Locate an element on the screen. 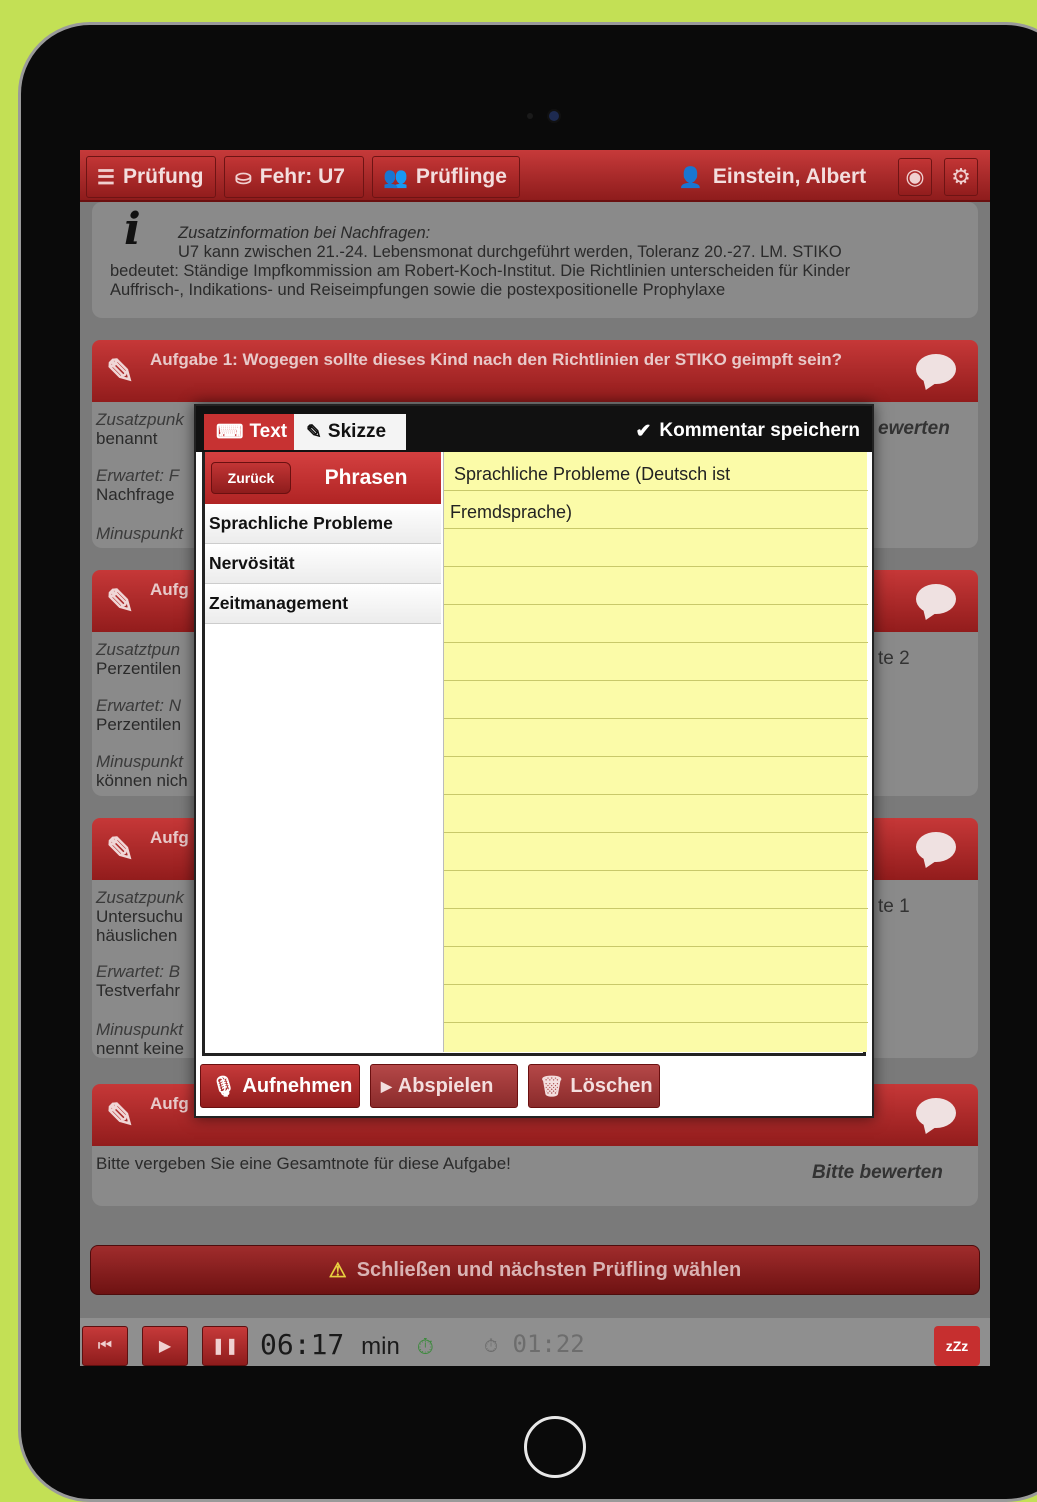 The image size is (1037, 1502). phrase-item: Nervösität is located at coordinates (323, 564).